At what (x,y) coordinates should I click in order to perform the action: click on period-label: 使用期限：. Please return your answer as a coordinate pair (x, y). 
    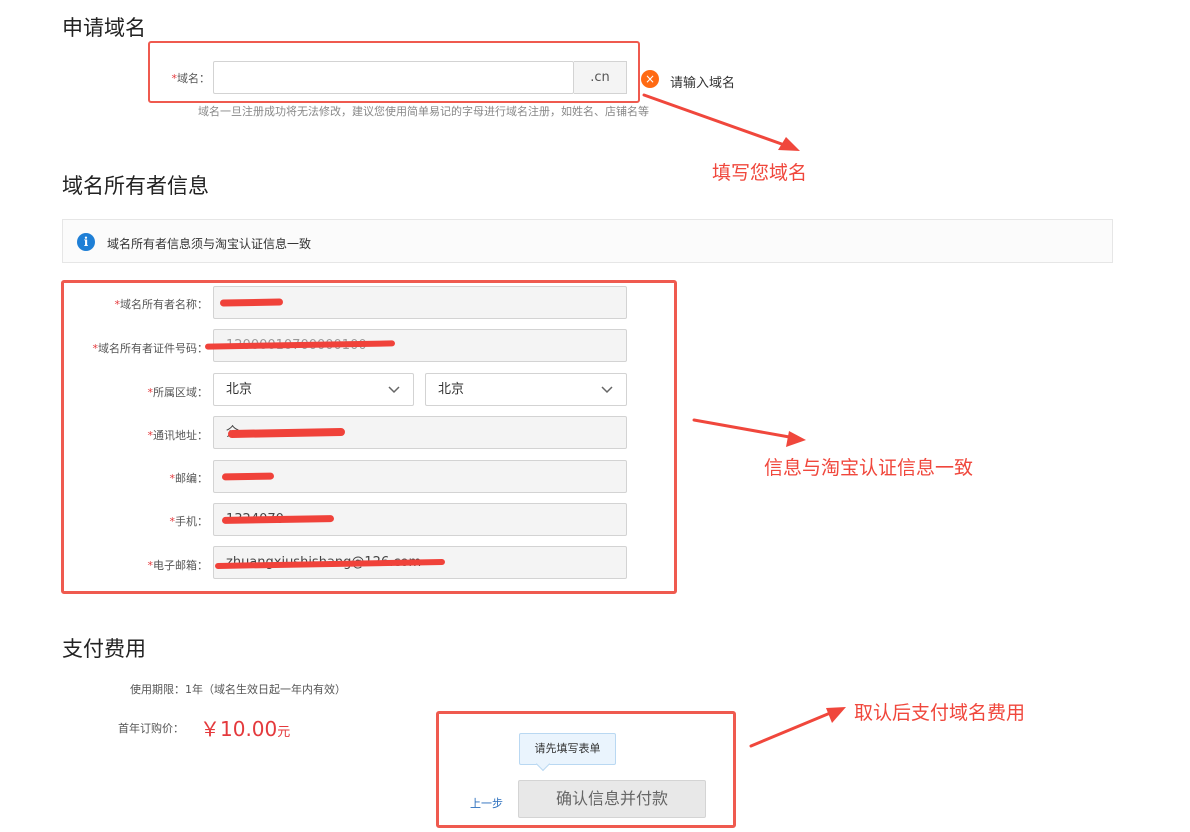
    Looking at the image, I should click on (157, 689).